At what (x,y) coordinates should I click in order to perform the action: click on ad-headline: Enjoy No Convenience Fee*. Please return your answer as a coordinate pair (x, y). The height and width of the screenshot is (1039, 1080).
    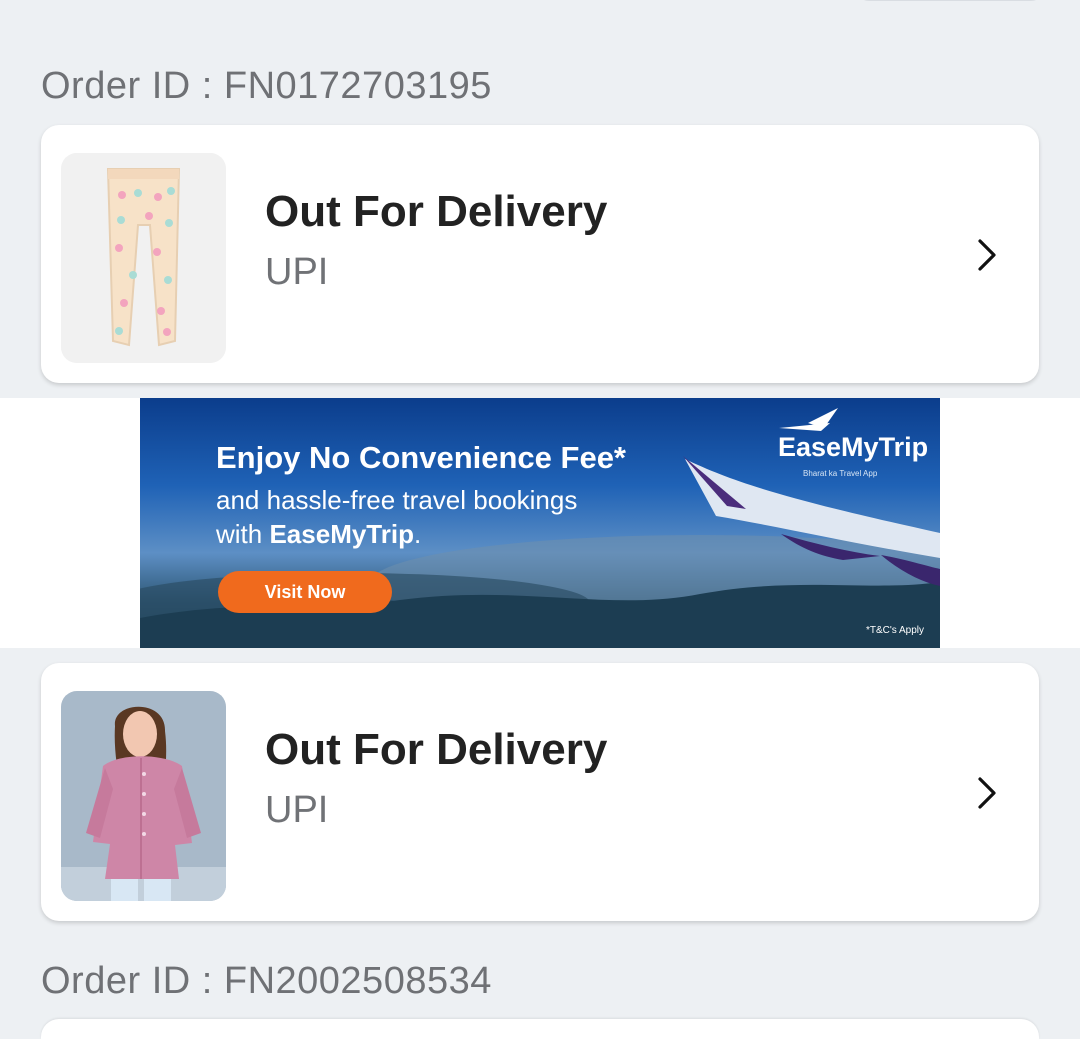
    Looking at the image, I should click on (421, 457).